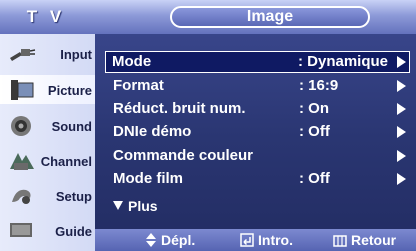 The image size is (416, 251). Describe the element at coordinates (151, 240) in the screenshot. I see `up-down-arrows-icon` at that location.